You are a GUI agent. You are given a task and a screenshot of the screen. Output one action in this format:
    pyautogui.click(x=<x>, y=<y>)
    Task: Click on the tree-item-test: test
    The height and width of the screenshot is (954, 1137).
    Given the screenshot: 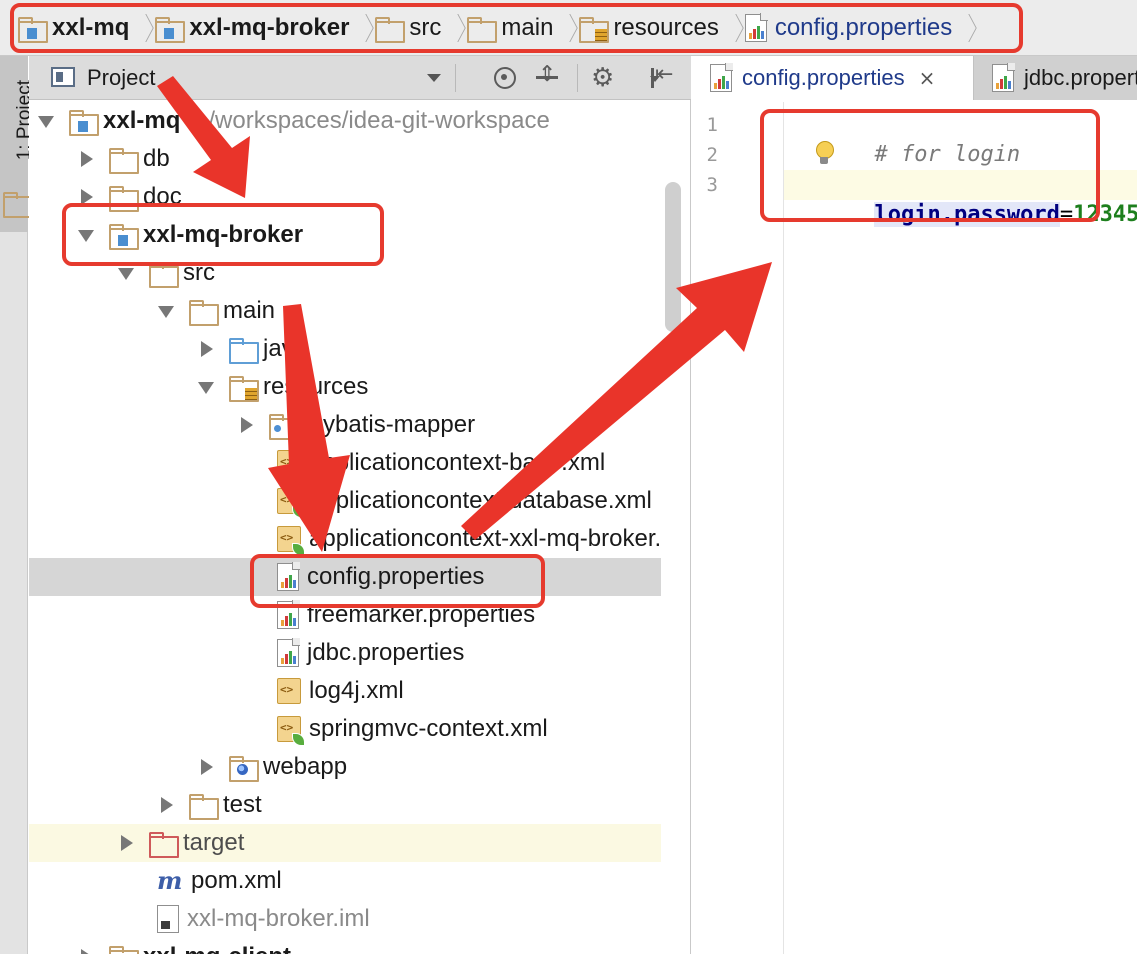 What is the action you would take?
    pyautogui.click(x=345, y=805)
    